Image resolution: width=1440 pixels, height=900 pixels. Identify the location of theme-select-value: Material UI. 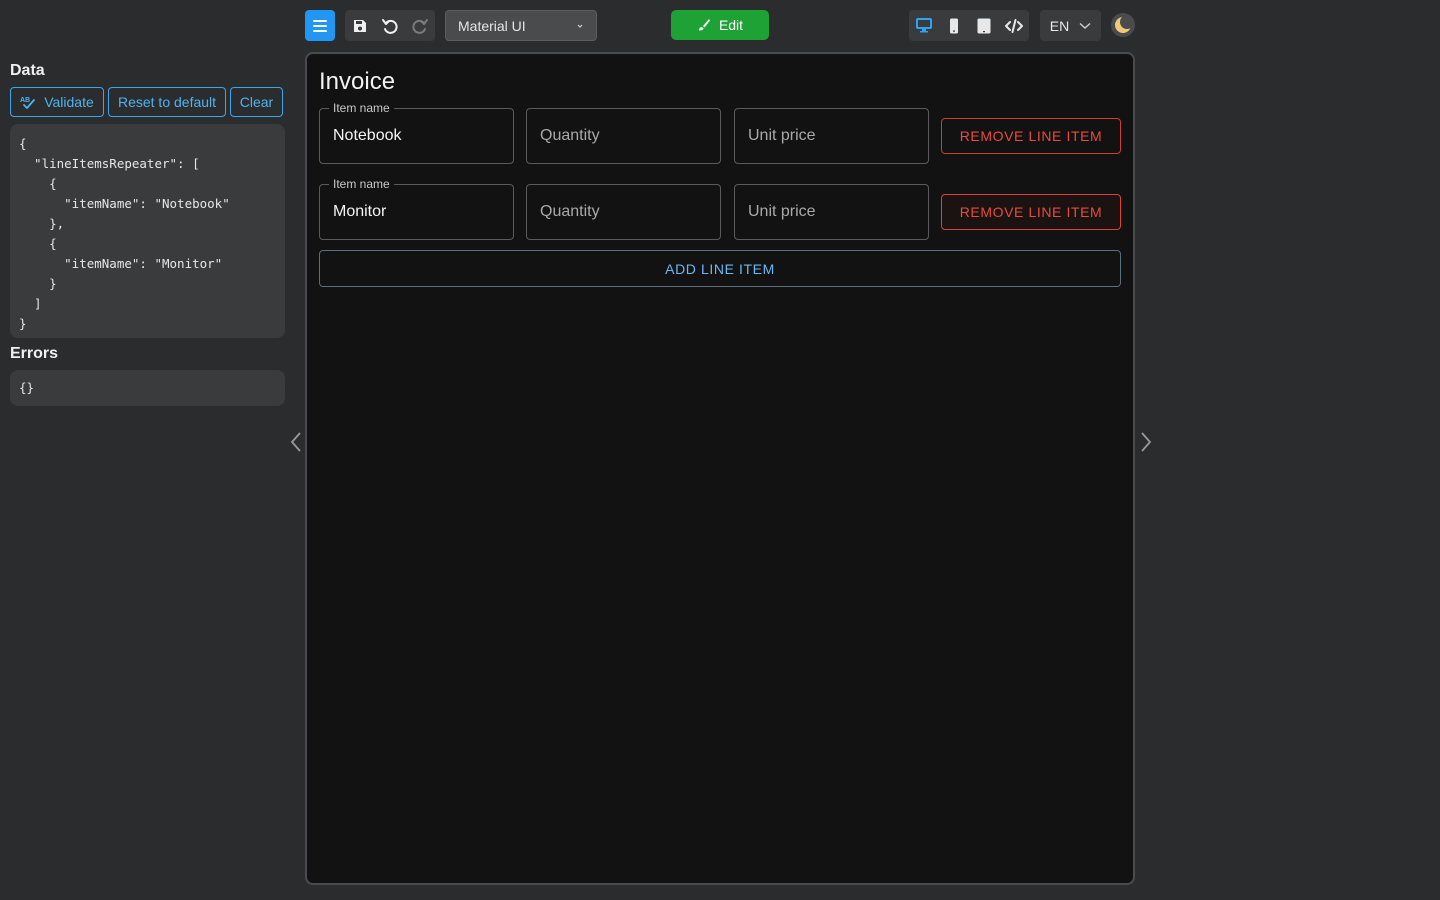
(492, 25).